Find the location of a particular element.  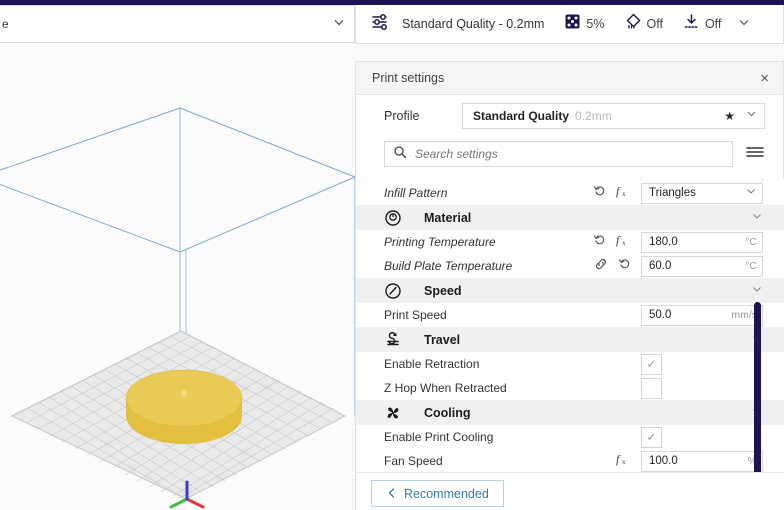

profile-sub: 0.2mm is located at coordinates (593, 116).